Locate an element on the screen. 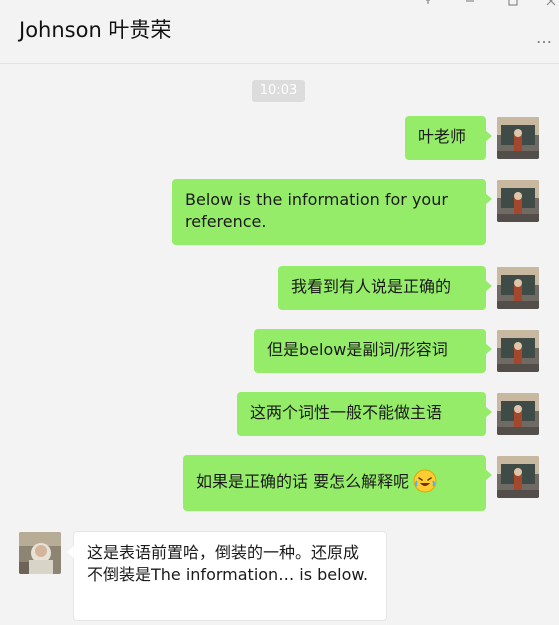 The height and width of the screenshot is (625, 559). minimize-icon is located at coordinates (470, 4).